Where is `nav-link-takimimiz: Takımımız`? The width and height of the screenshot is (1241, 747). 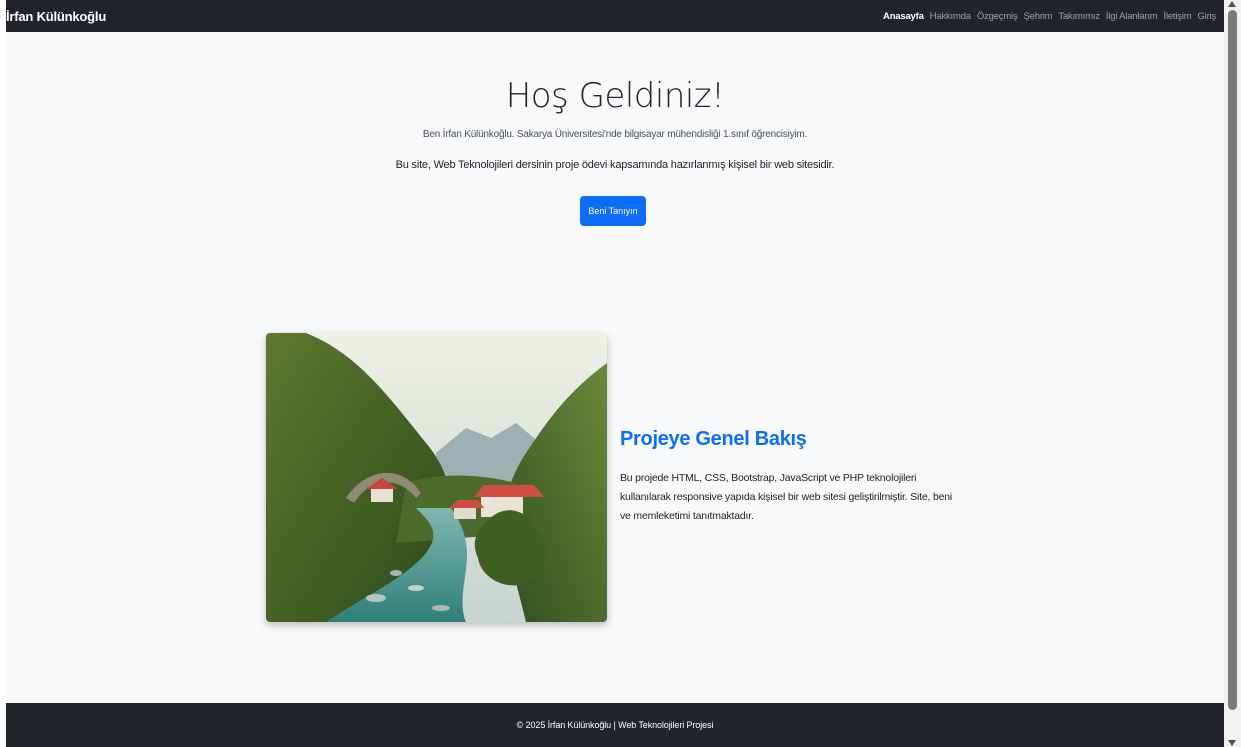
nav-link-takimimiz: Takımımız is located at coordinates (1079, 16).